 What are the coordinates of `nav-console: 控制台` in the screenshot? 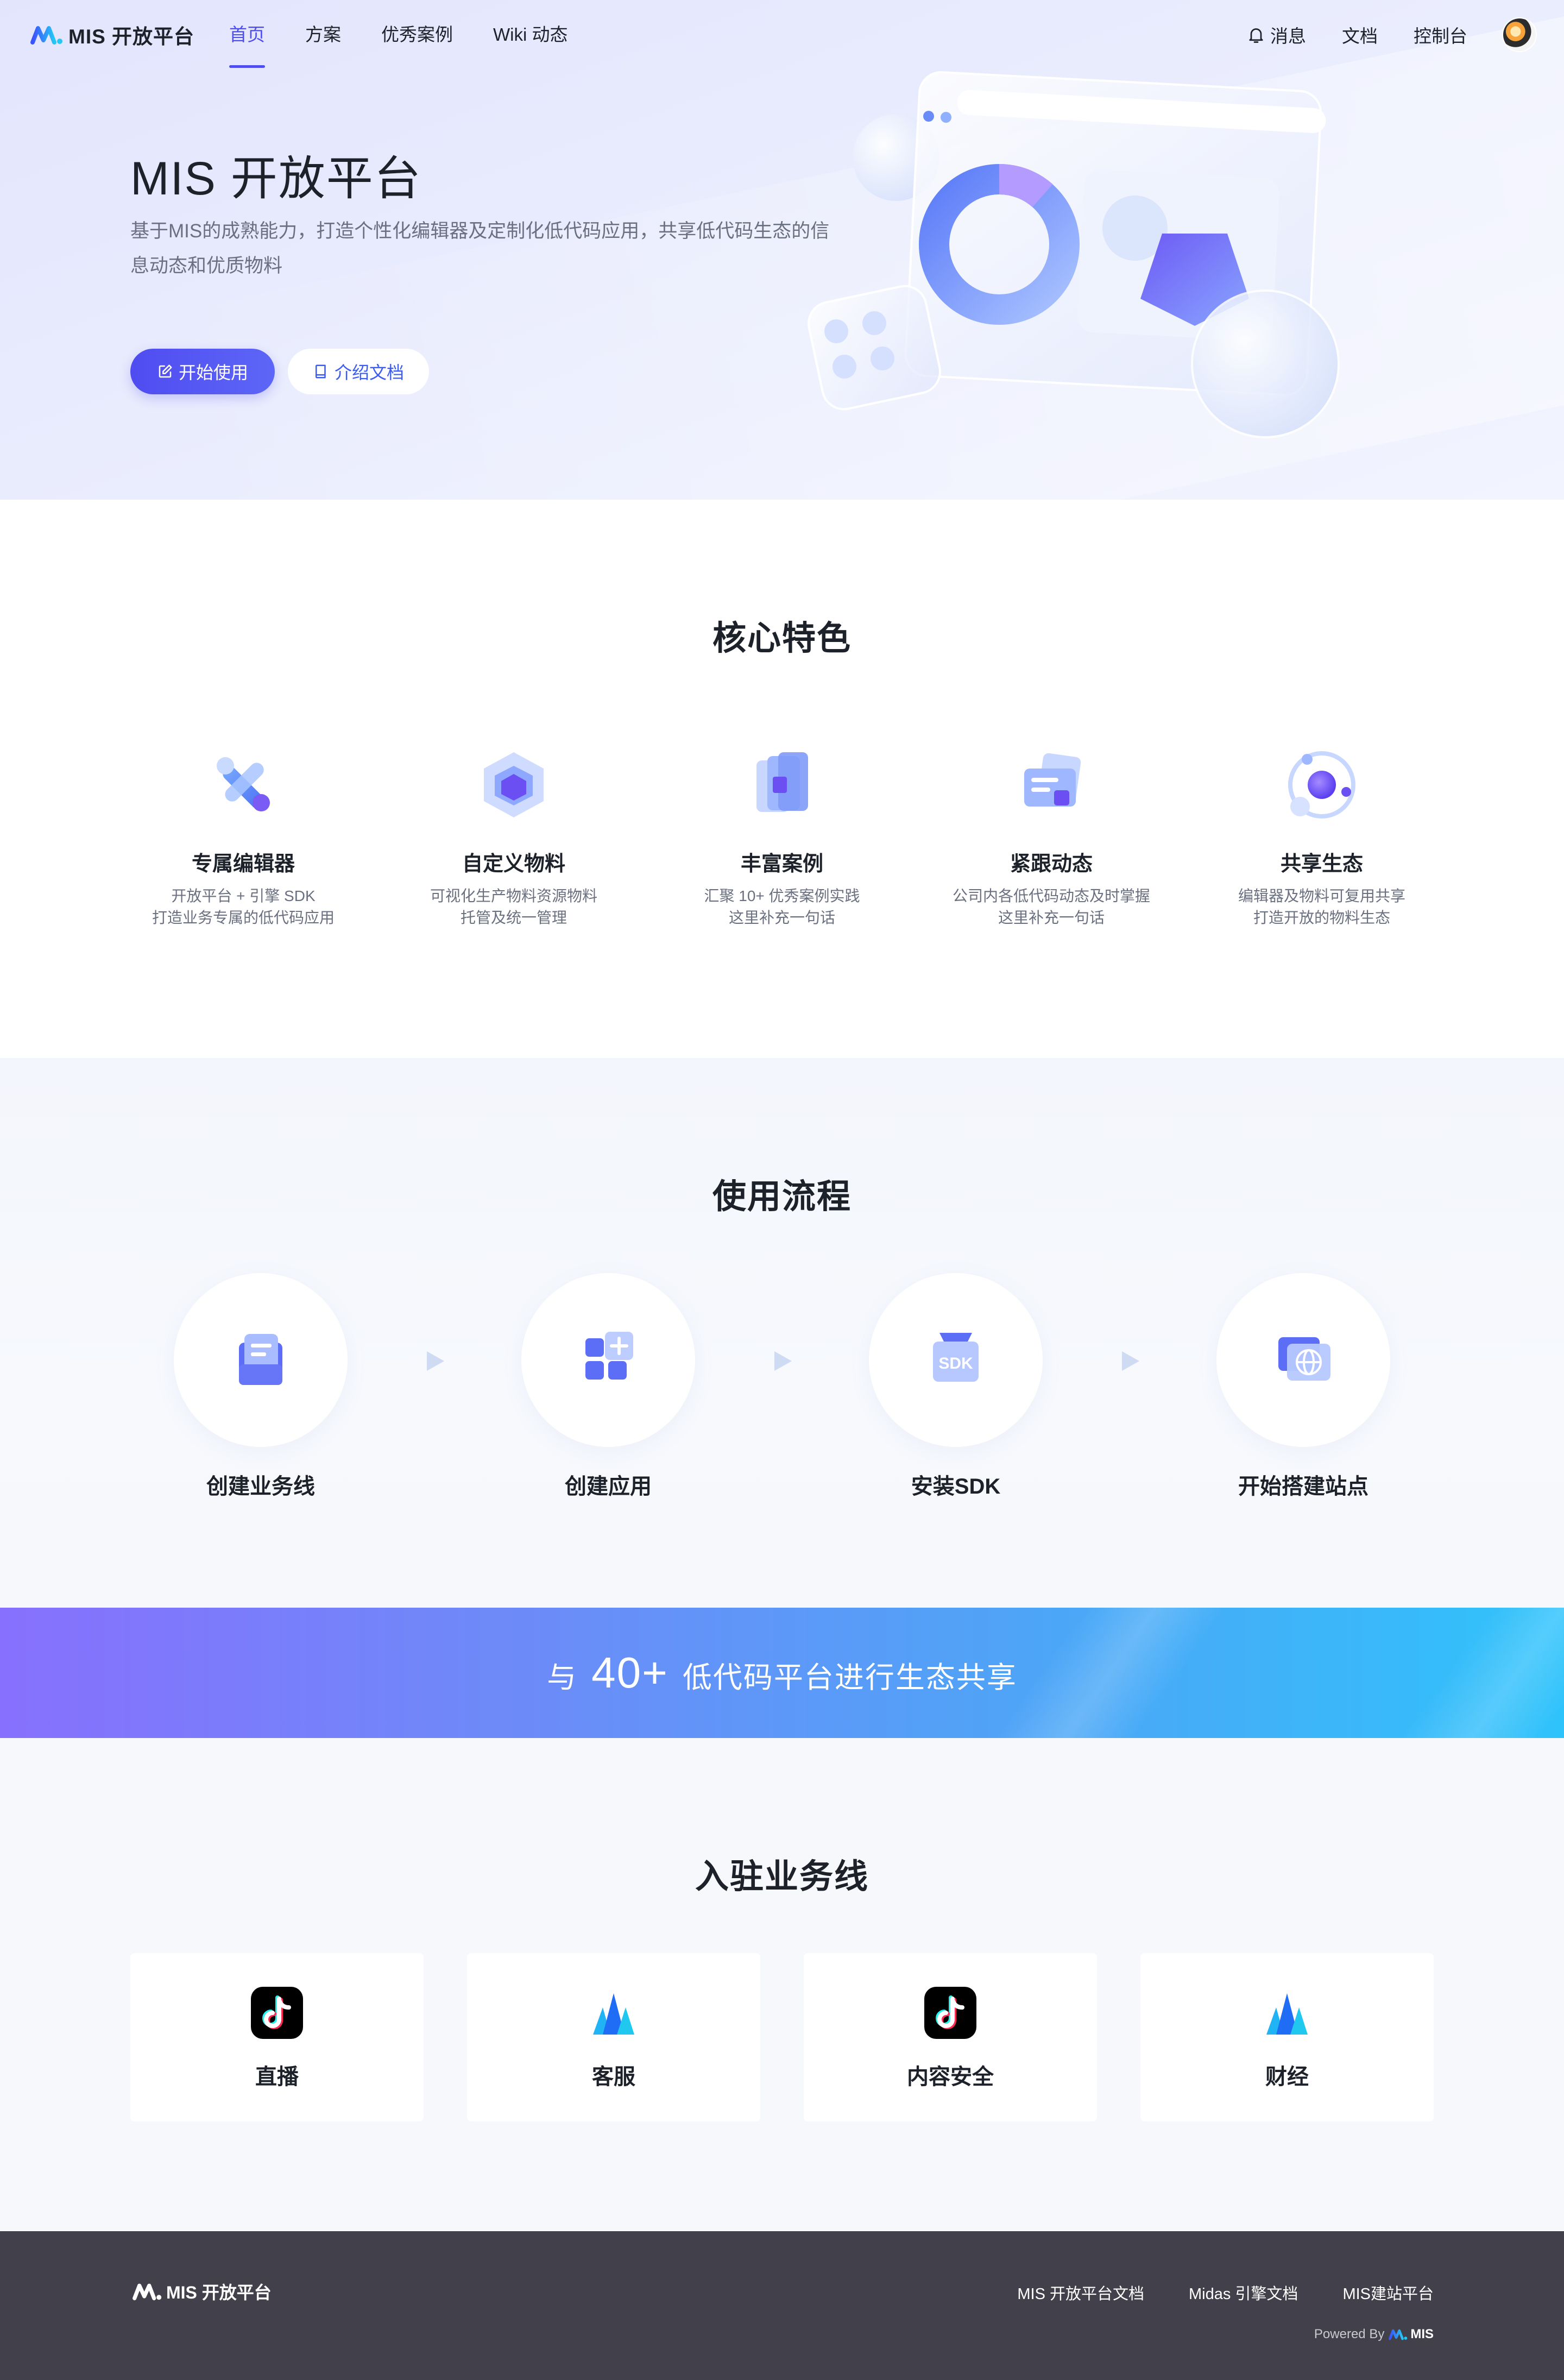 It's located at (1440, 35).